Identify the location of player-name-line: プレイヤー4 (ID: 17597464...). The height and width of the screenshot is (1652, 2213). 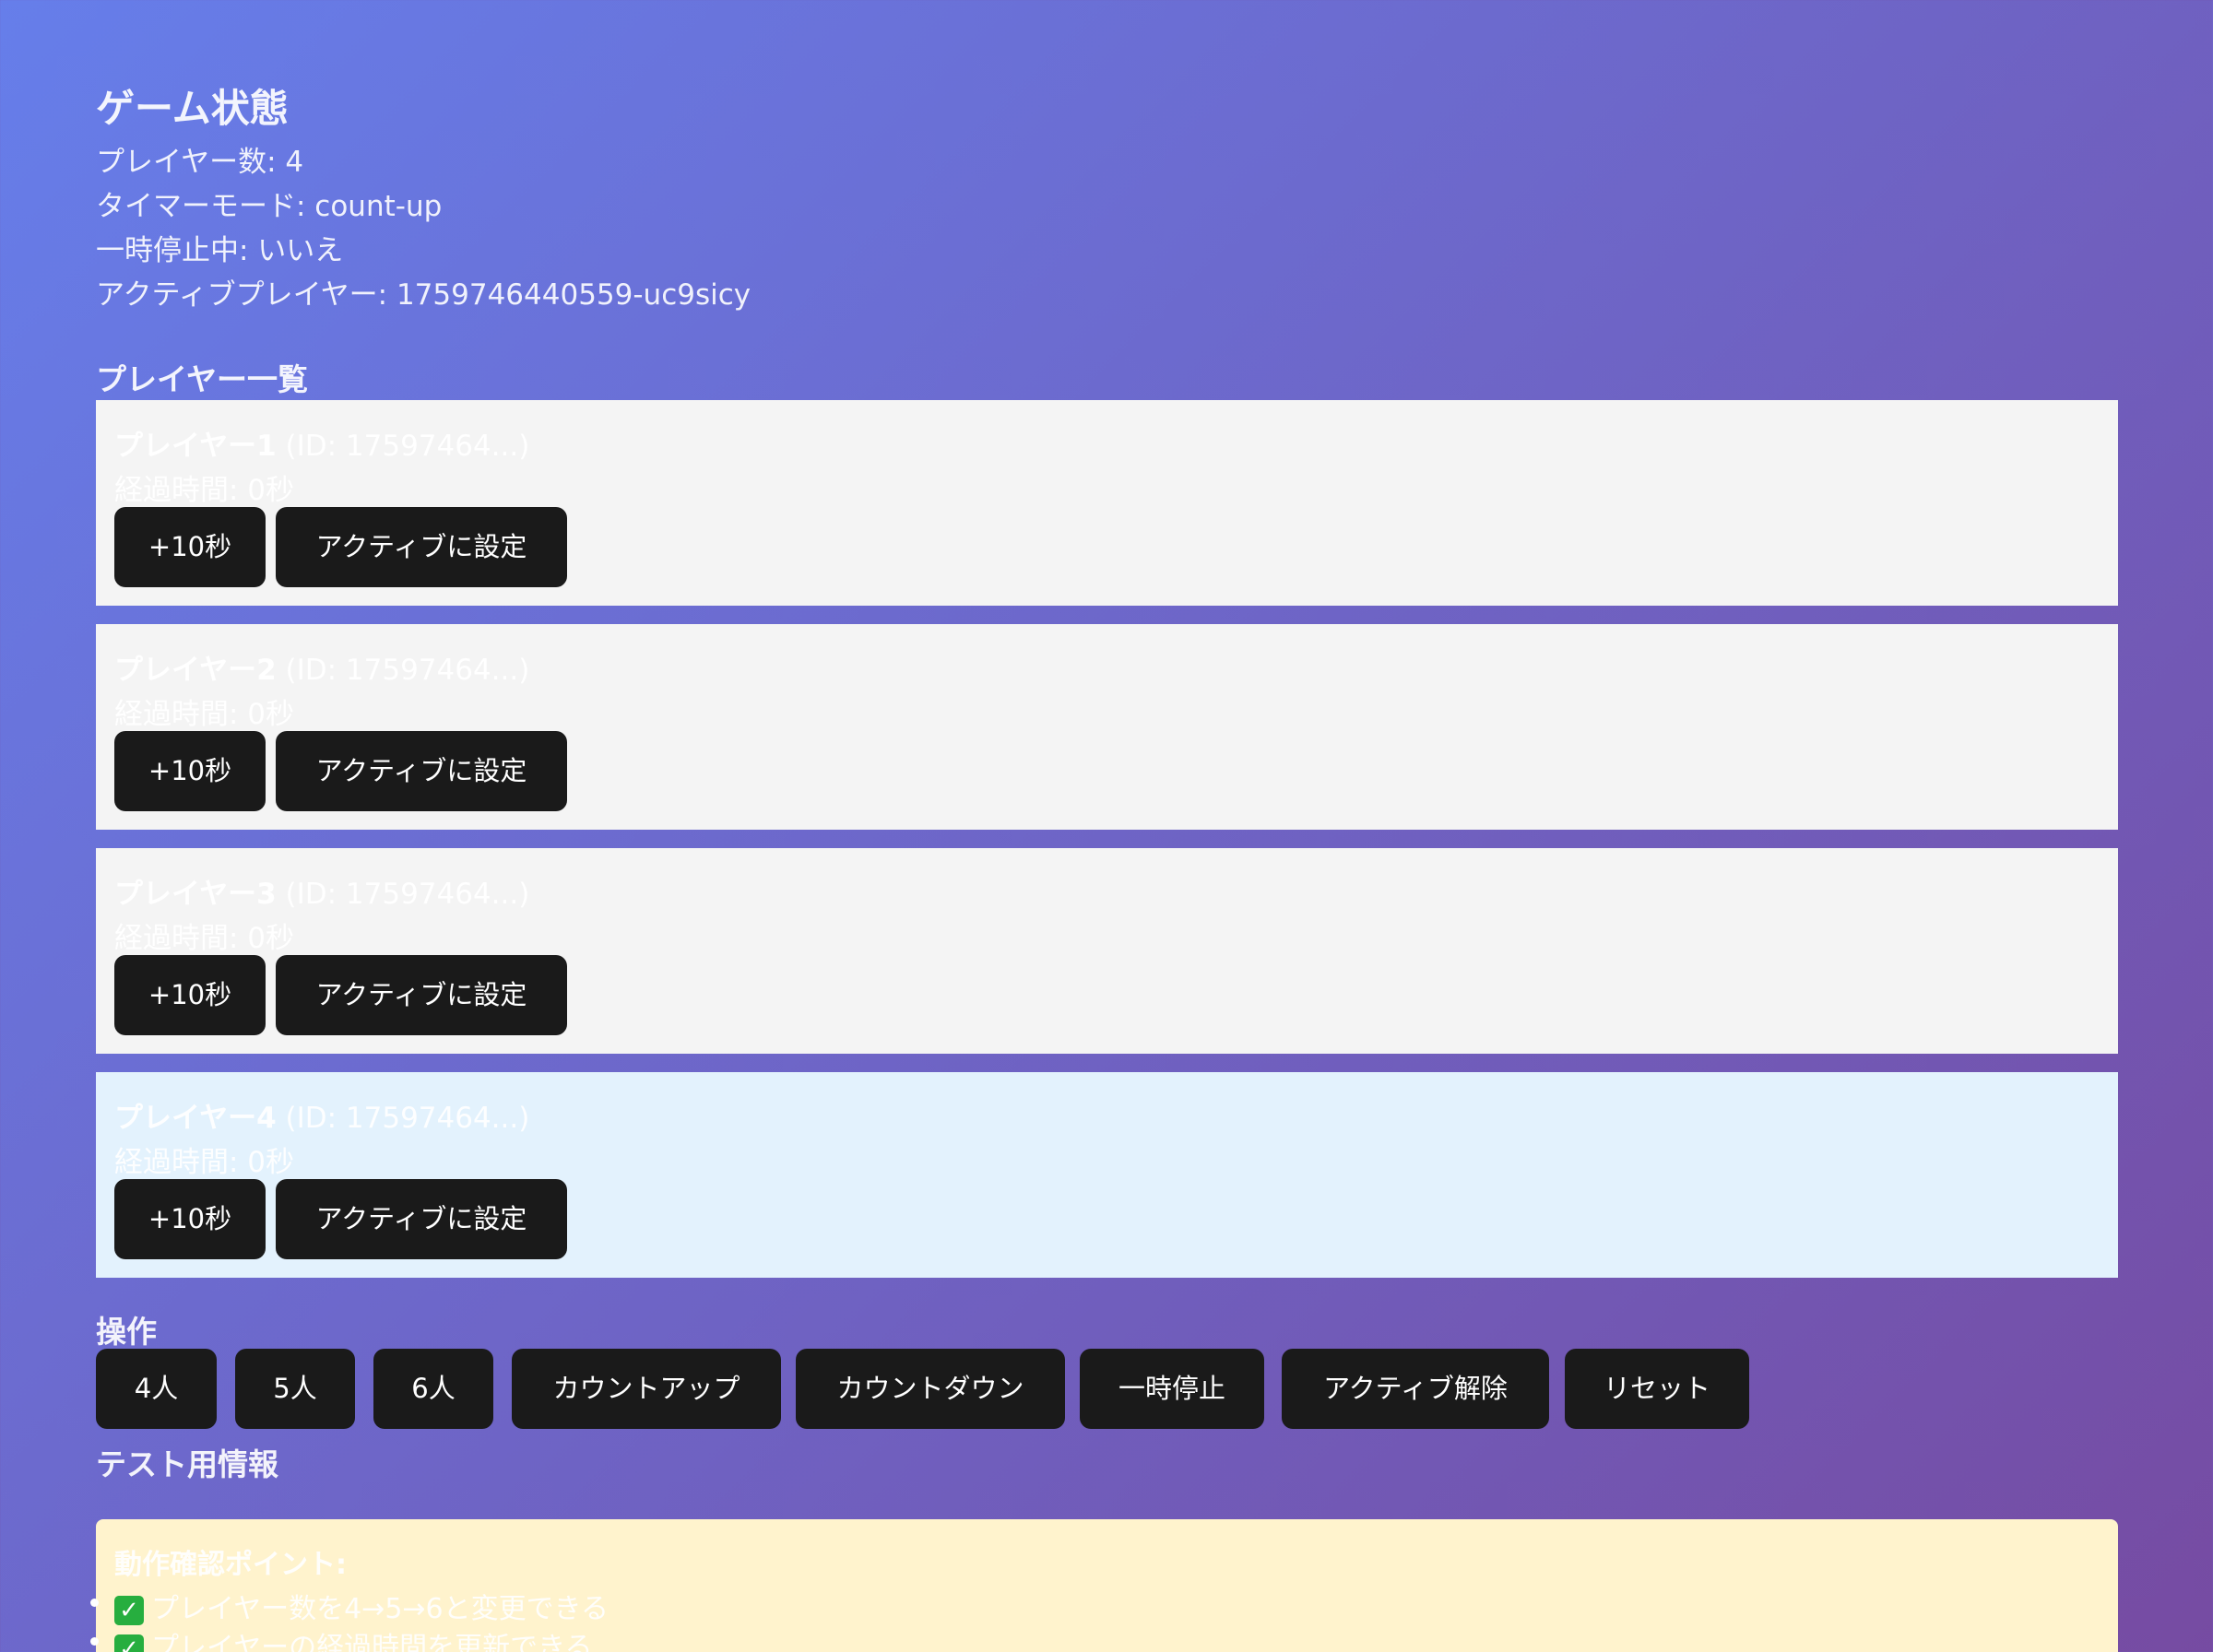
(321, 1115).